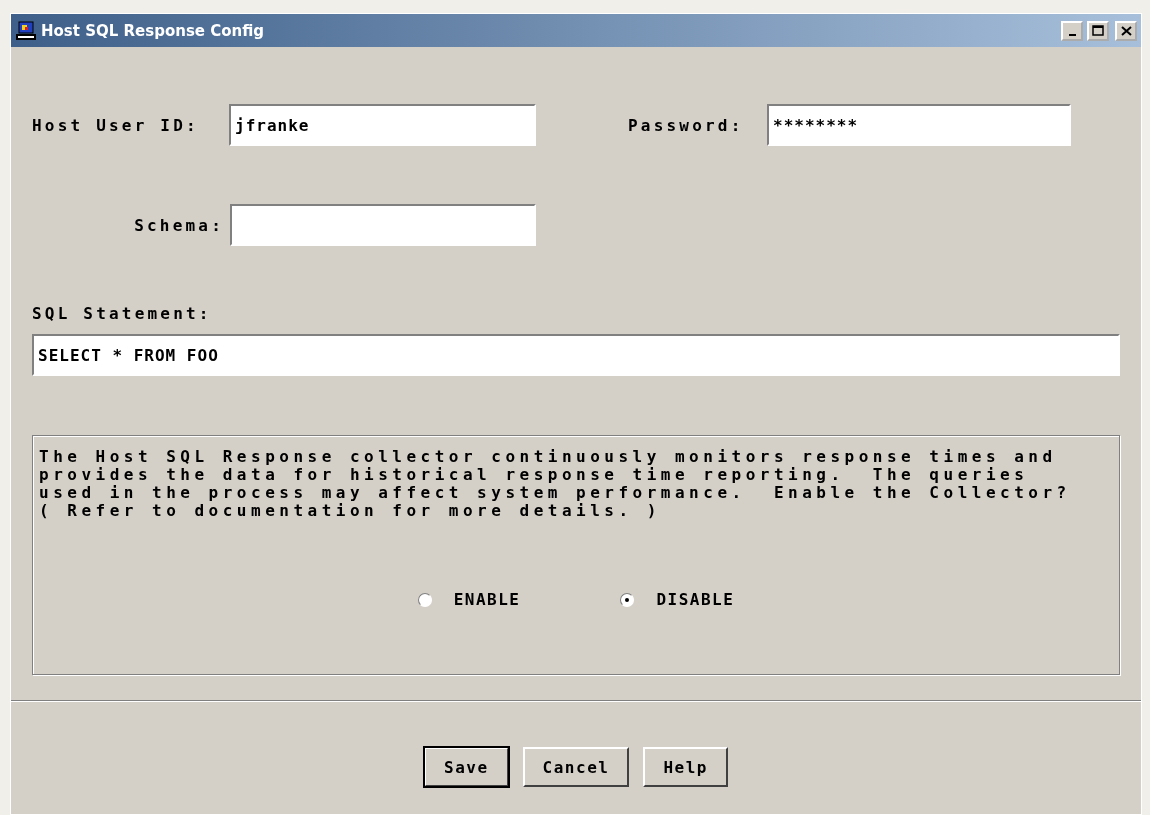 Image resolution: width=1150 pixels, height=815 pixels. I want to click on minimize-icon, so click(1072, 34).